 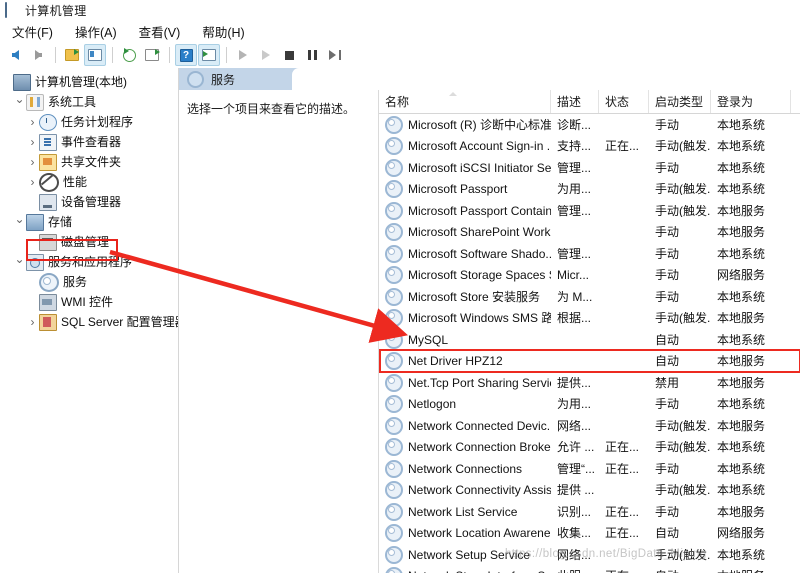 What do you see at coordinates (469, 554) in the screenshot?
I see `service-name-text: Network Setup Service` at bounding box center [469, 554].